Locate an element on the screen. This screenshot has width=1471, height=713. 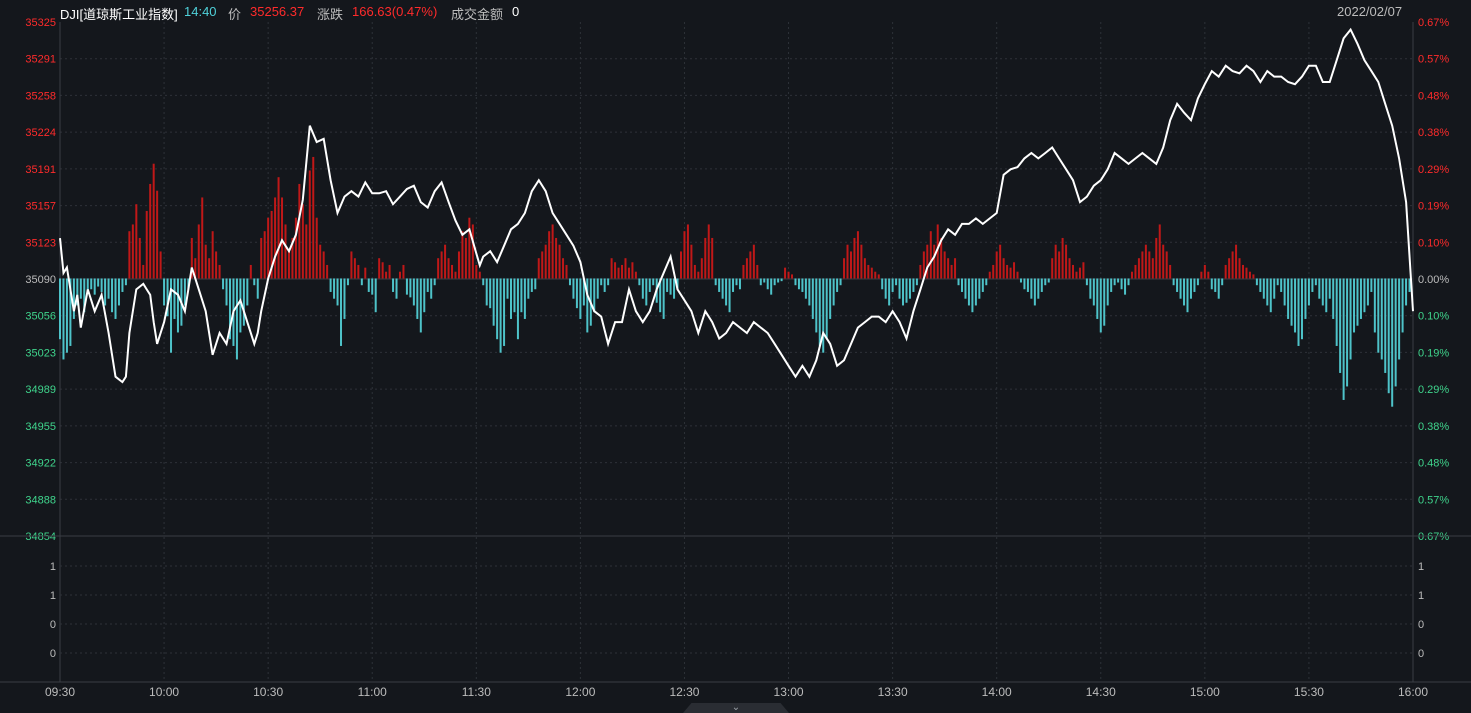
collapse-toggle: ⌄ is located at coordinates (736, 708).